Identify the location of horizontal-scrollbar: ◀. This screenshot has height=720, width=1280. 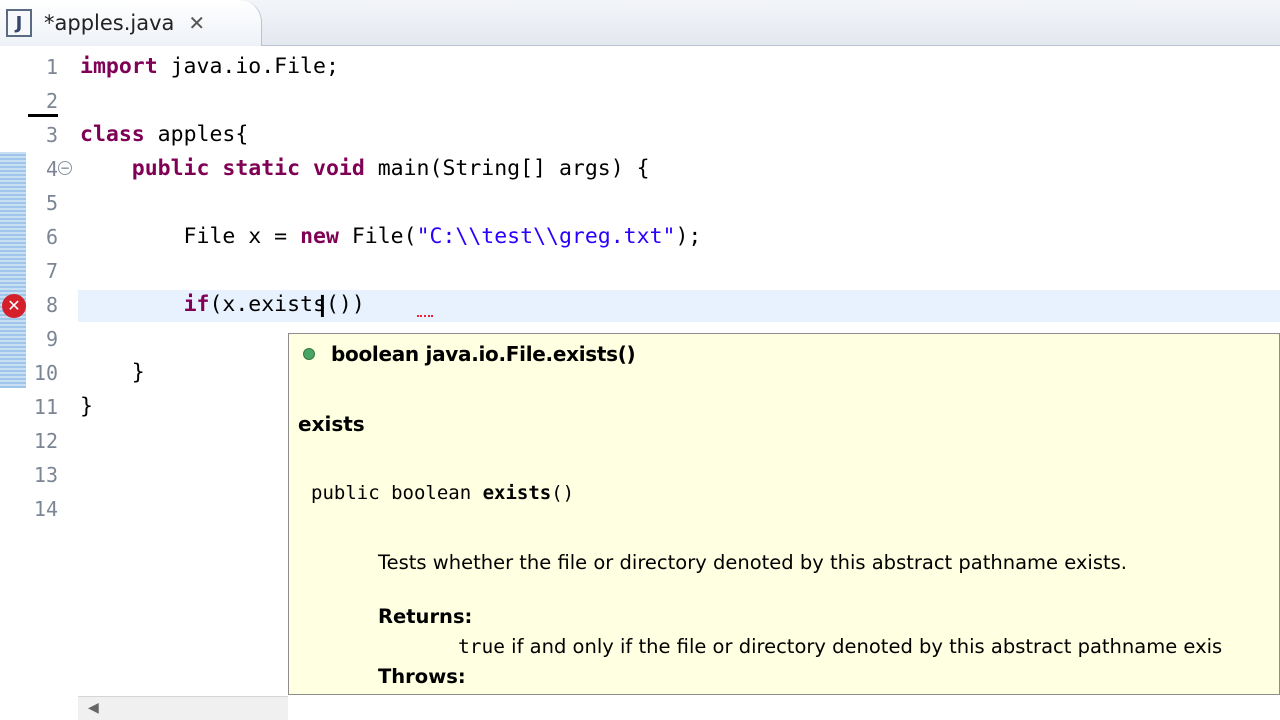
(183, 708).